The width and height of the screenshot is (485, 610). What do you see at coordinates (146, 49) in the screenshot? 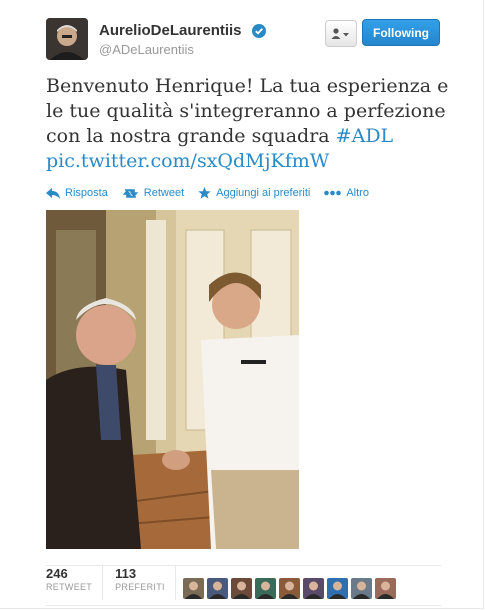
I see `author-handle: @ADeLaurentiis` at bounding box center [146, 49].